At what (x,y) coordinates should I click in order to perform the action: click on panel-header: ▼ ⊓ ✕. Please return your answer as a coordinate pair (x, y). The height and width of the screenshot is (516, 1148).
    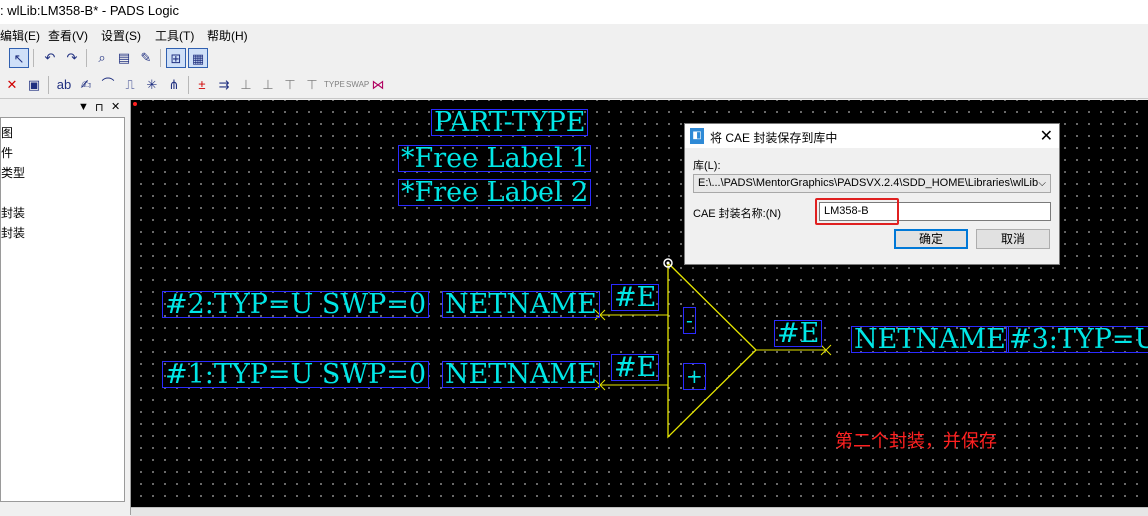
    Looking at the image, I should click on (65, 108).